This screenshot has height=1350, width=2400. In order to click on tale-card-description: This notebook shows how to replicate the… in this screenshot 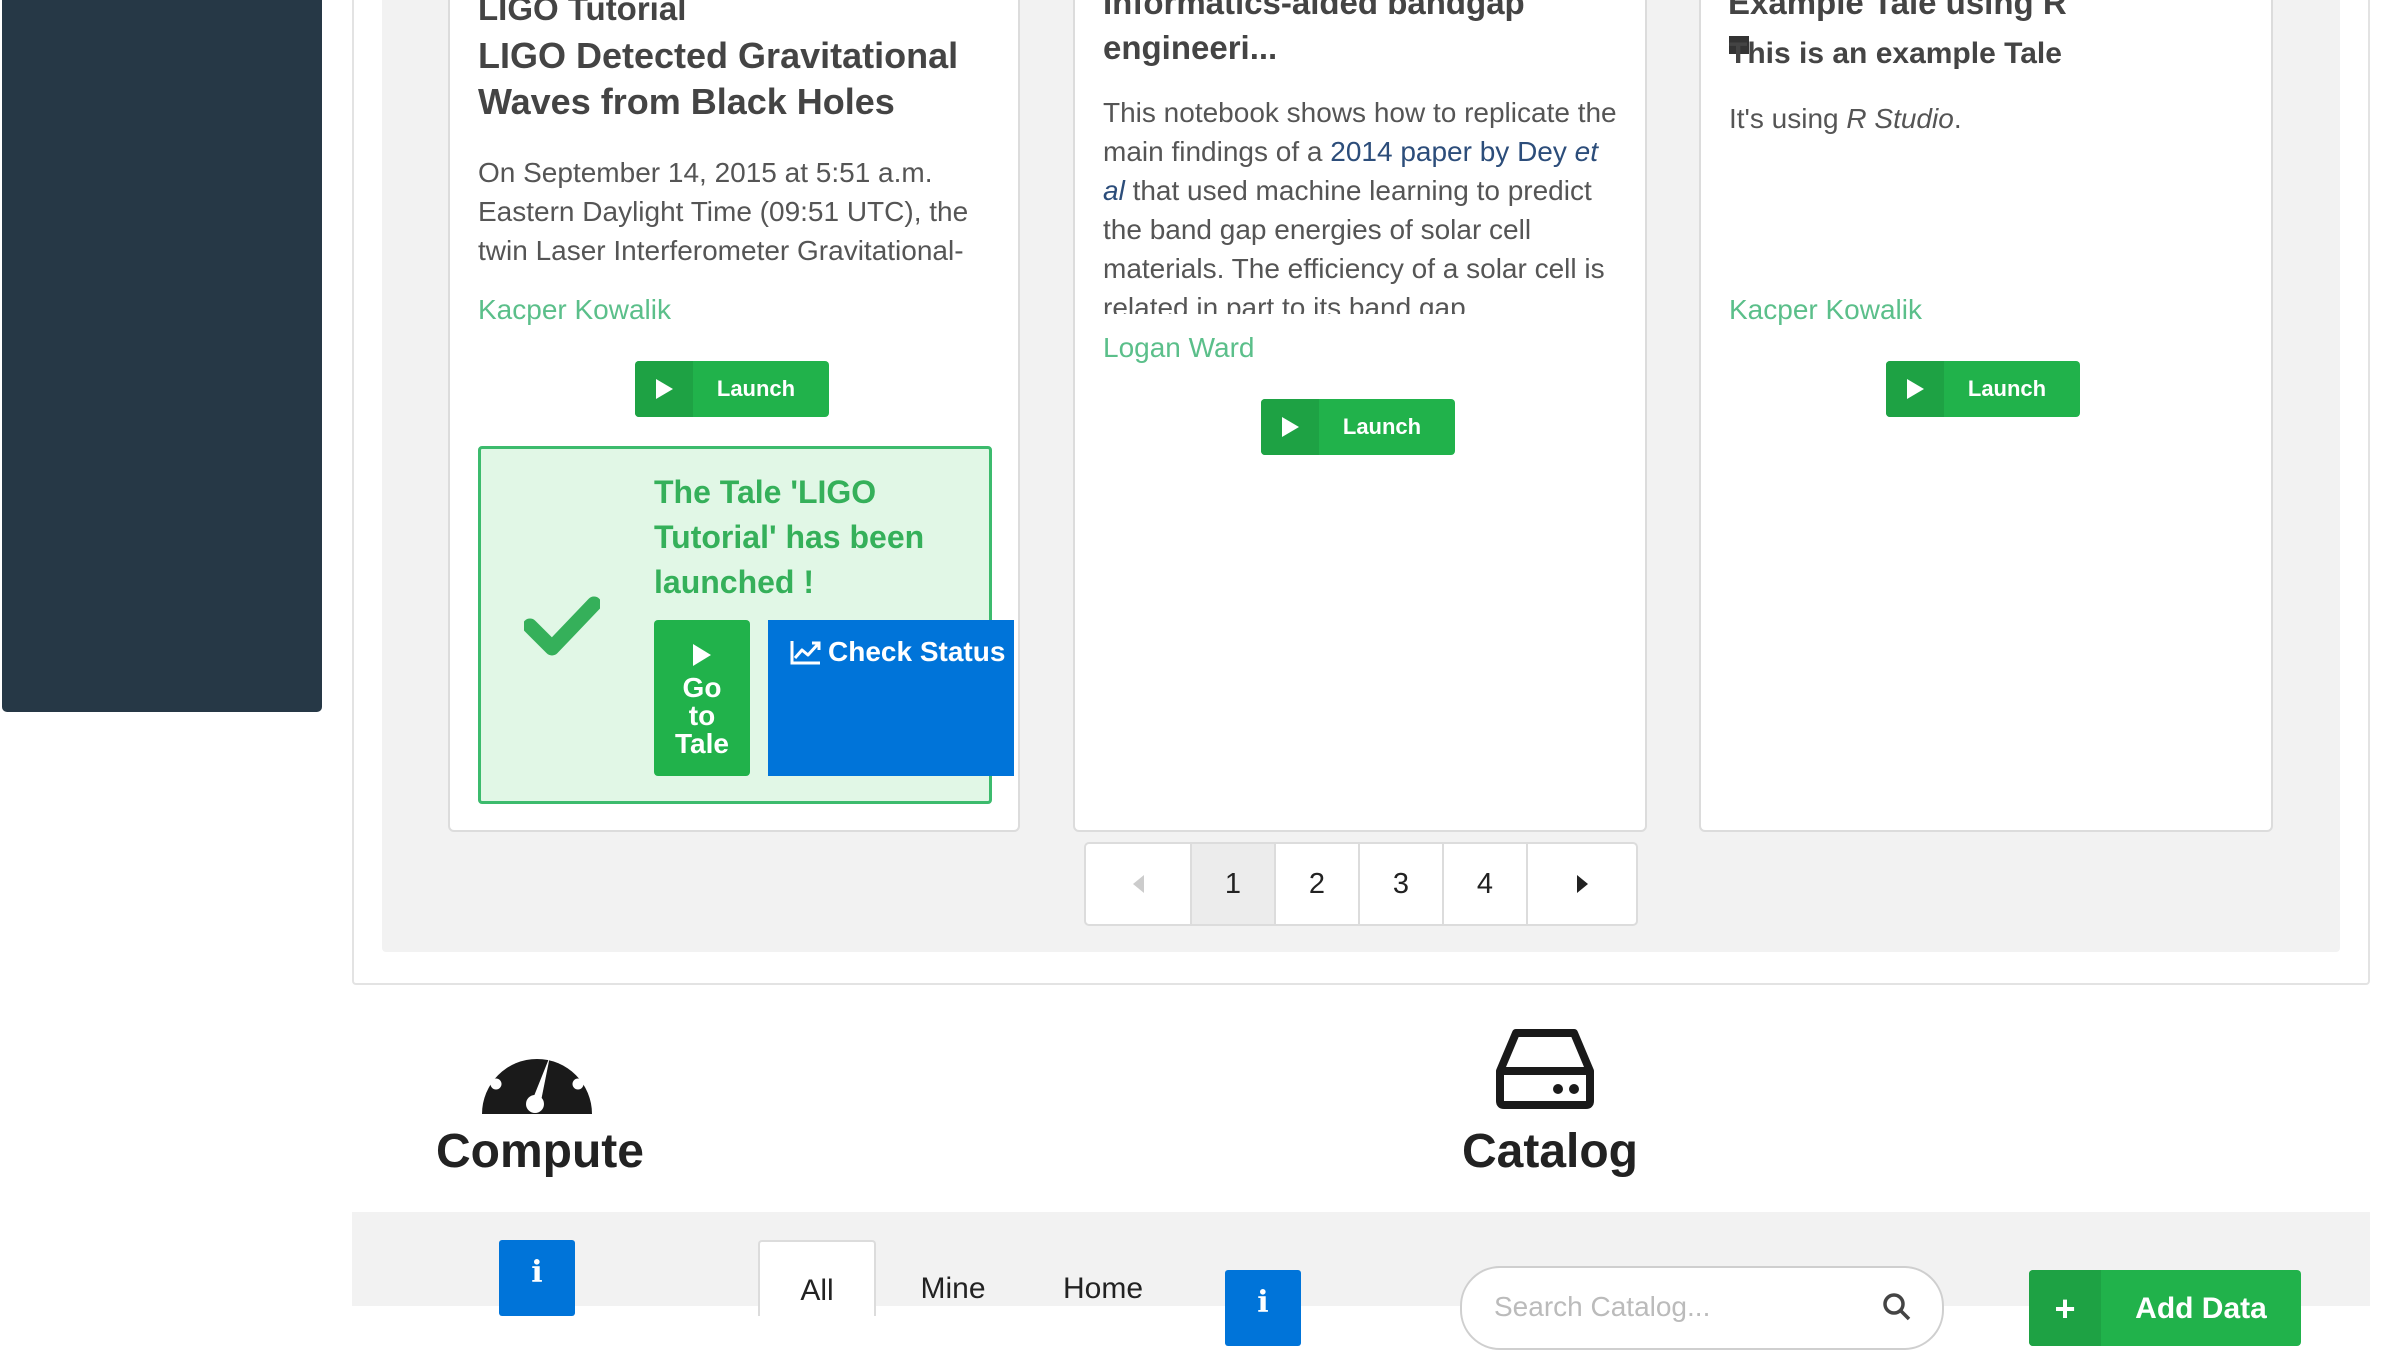, I will do `click(1360, 205)`.